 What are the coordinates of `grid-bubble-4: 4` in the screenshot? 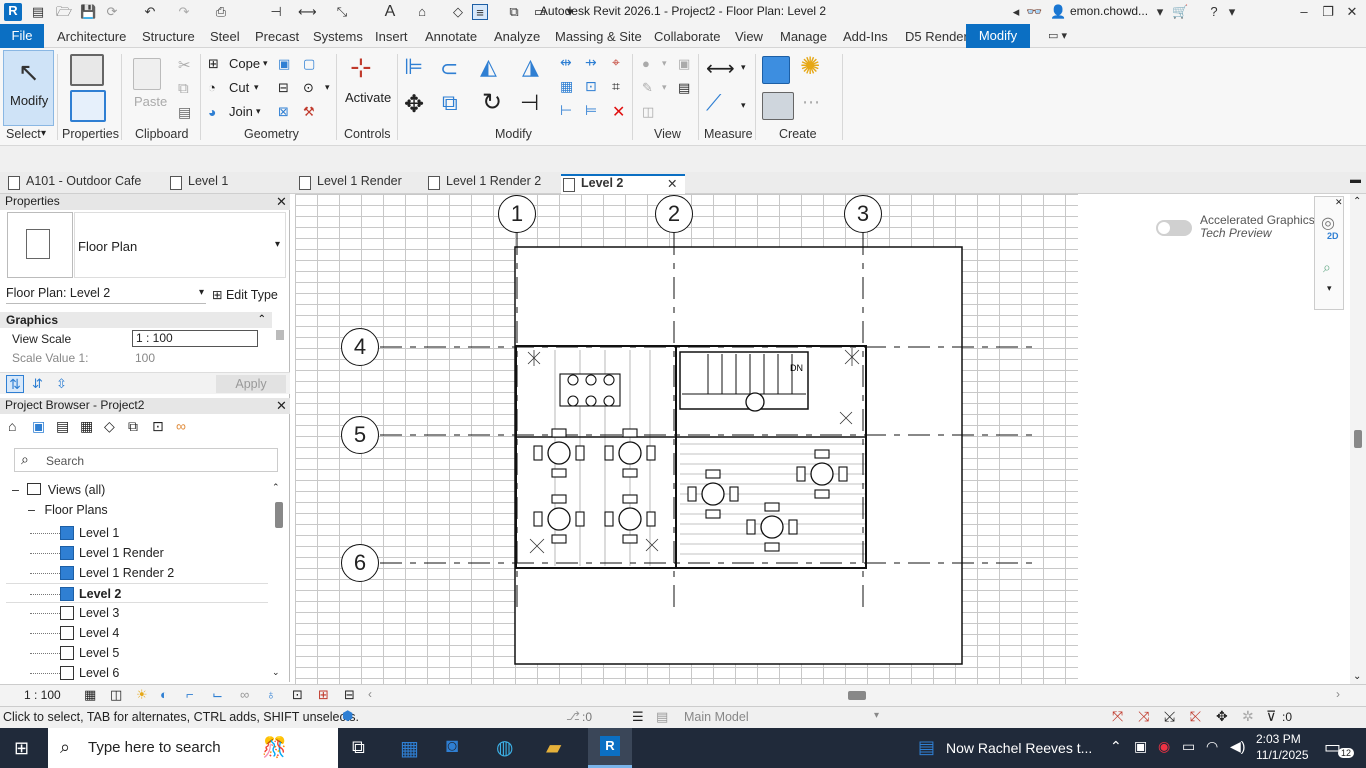 It's located at (360, 347).